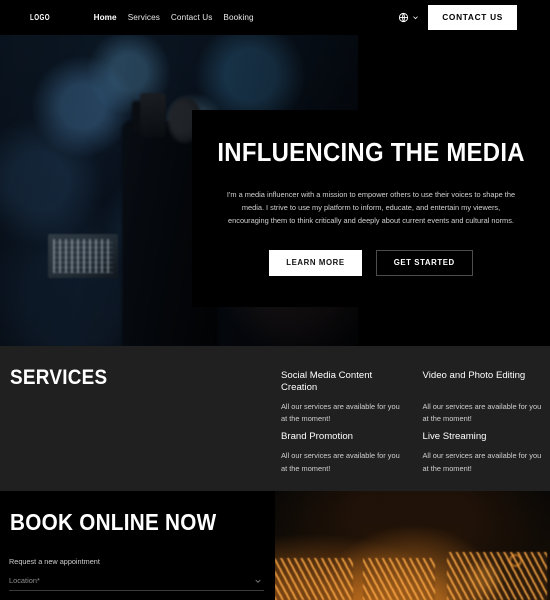 The width and height of the screenshot is (550, 600). I want to click on service-item: Live Streaming, so click(483, 437).